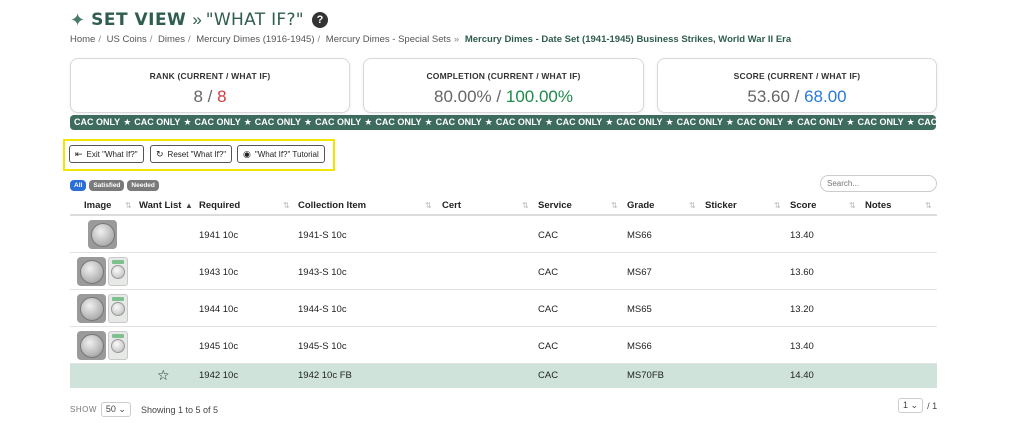 This screenshot has height=429, width=1024. What do you see at coordinates (143, 185) in the screenshot?
I see `filter-needed: Needed` at bounding box center [143, 185].